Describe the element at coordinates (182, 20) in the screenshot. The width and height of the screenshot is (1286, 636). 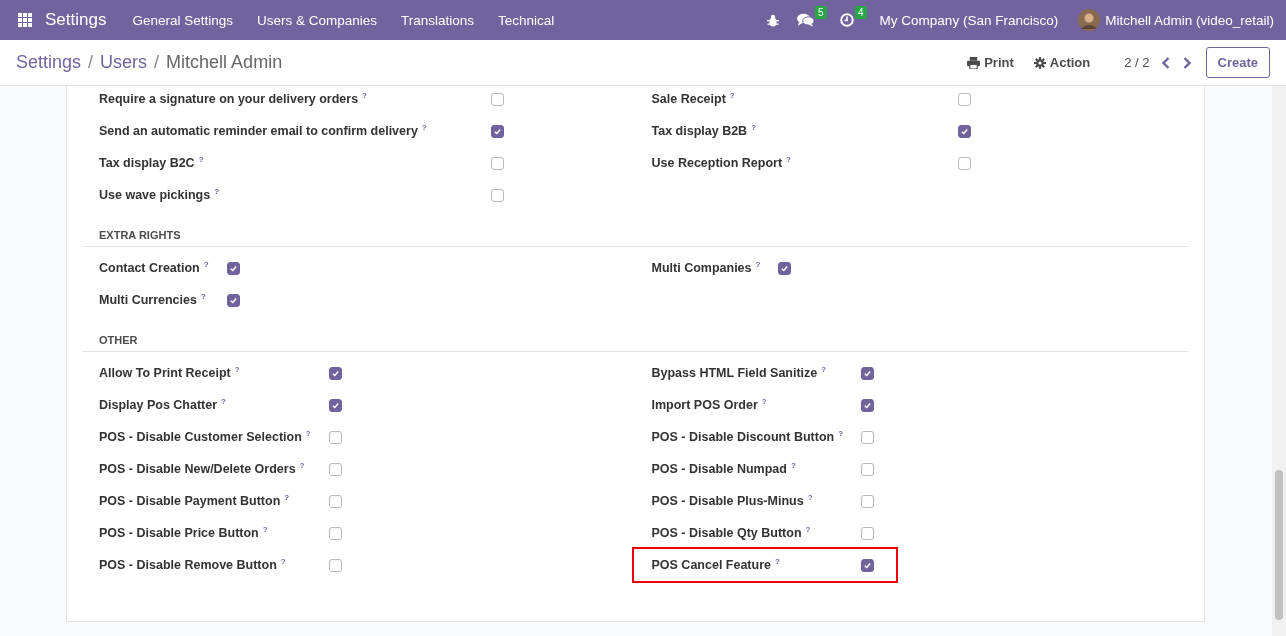
I see `menu-item: General Settings` at that location.